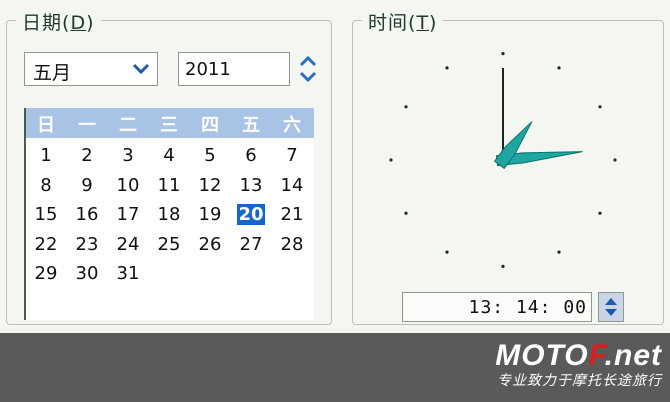  I want to click on watermark-tagline: 专业致力于摩托长途旅行, so click(579, 381).